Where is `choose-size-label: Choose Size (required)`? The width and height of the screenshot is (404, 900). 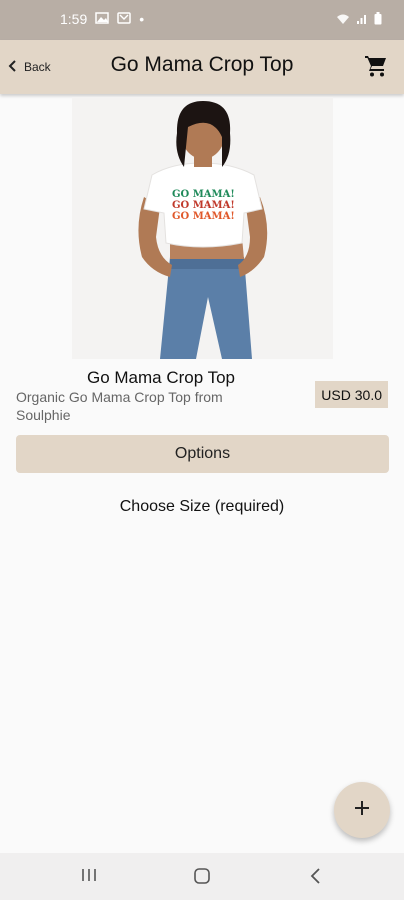
choose-size-label: Choose Size (required) is located at coordinates (202, 506).